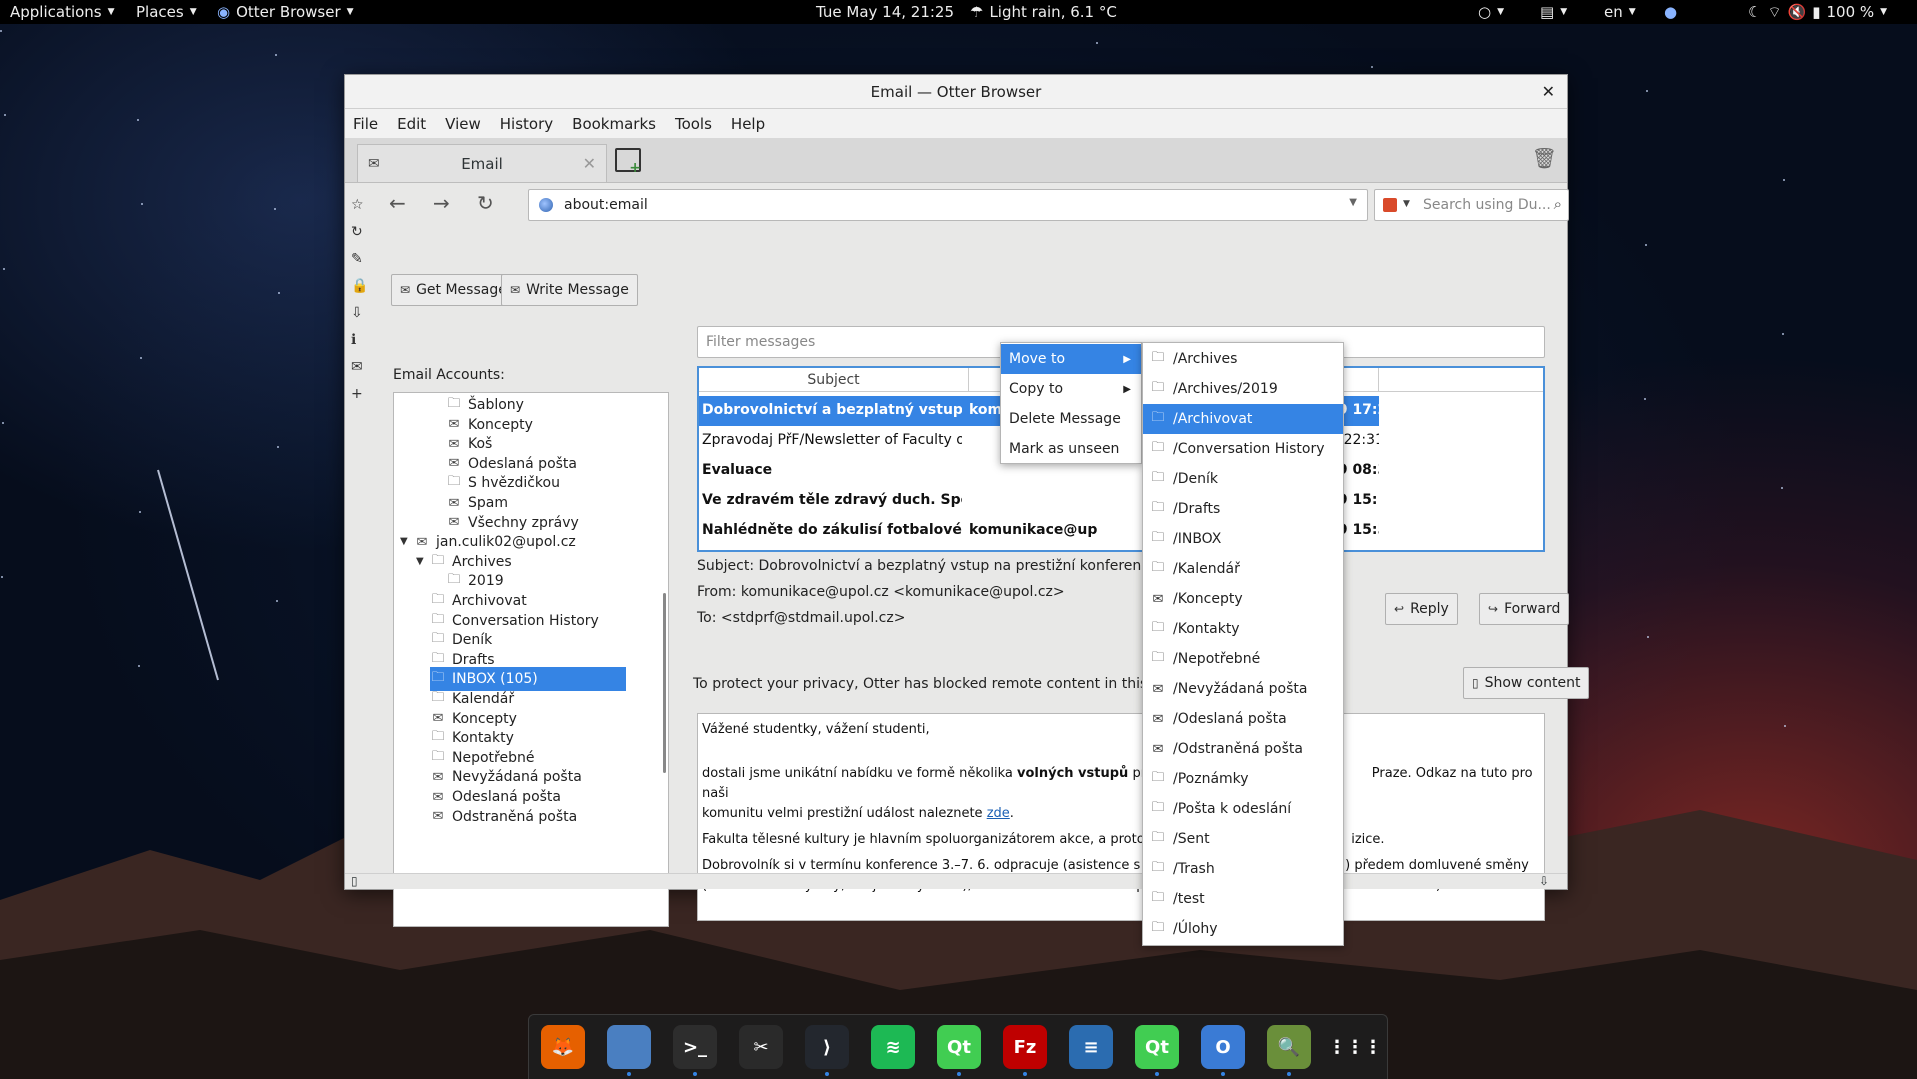  I want to click on menu-history: History, so click(526, 124).